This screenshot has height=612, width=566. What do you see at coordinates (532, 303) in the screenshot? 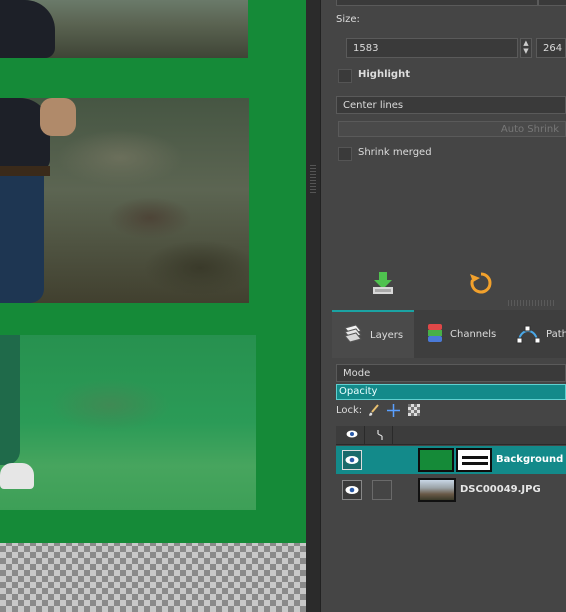
I see `panel-resize-grip` at bounding box center [532, 303].